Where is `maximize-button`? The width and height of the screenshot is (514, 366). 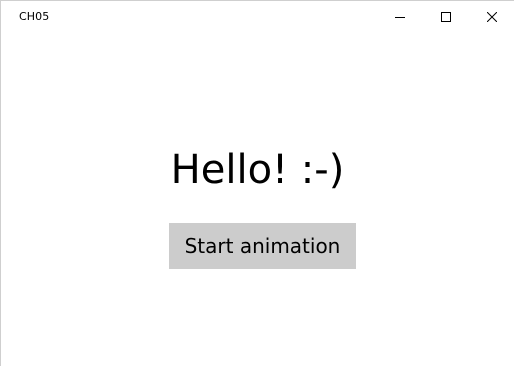 maximize-button is located at coordinates (446, 17).